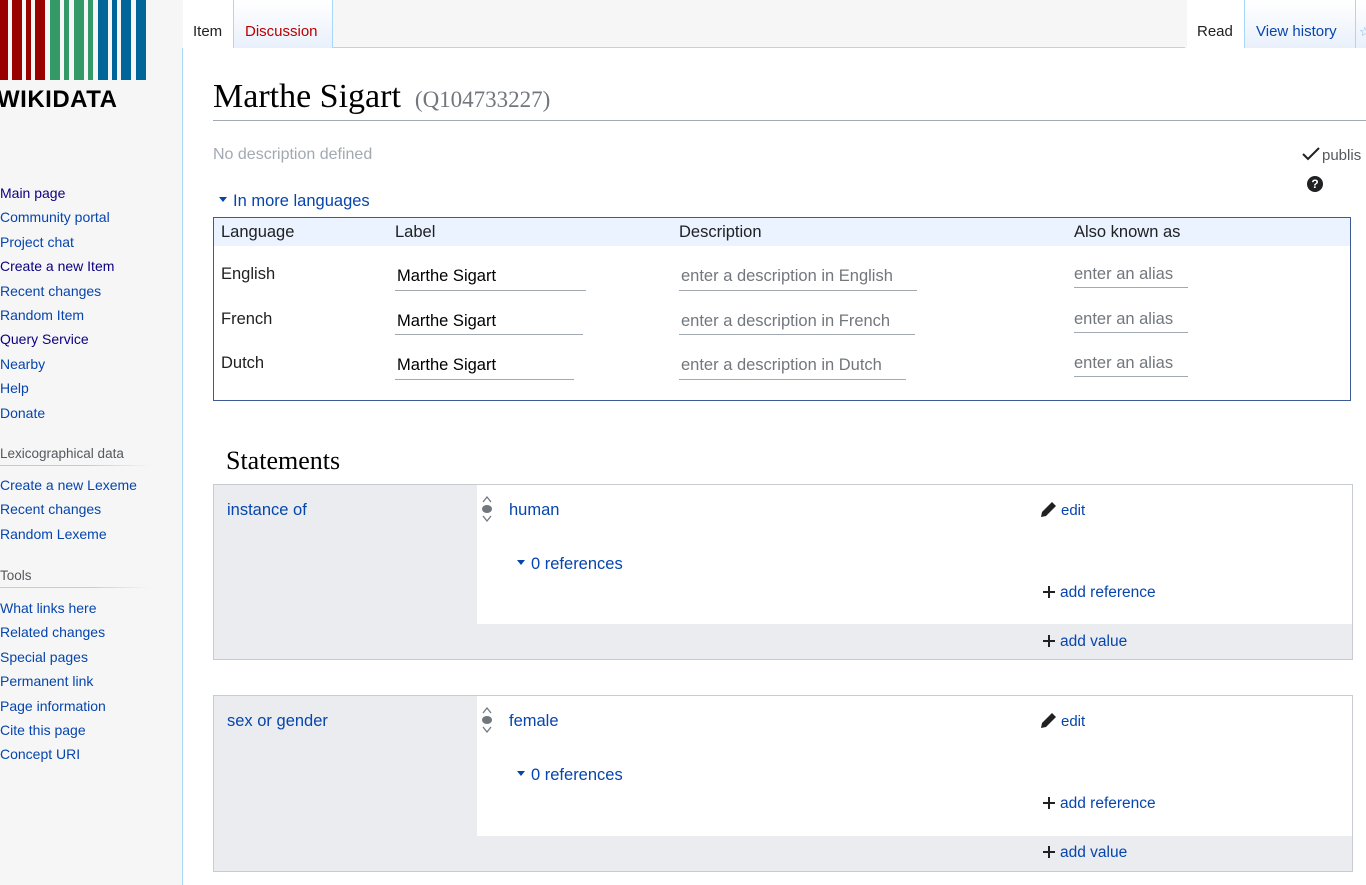  What do you see at coordinates (293, 154) in the screenshot?
I see `item-description: No description defined` at bounding box center [293, 154].